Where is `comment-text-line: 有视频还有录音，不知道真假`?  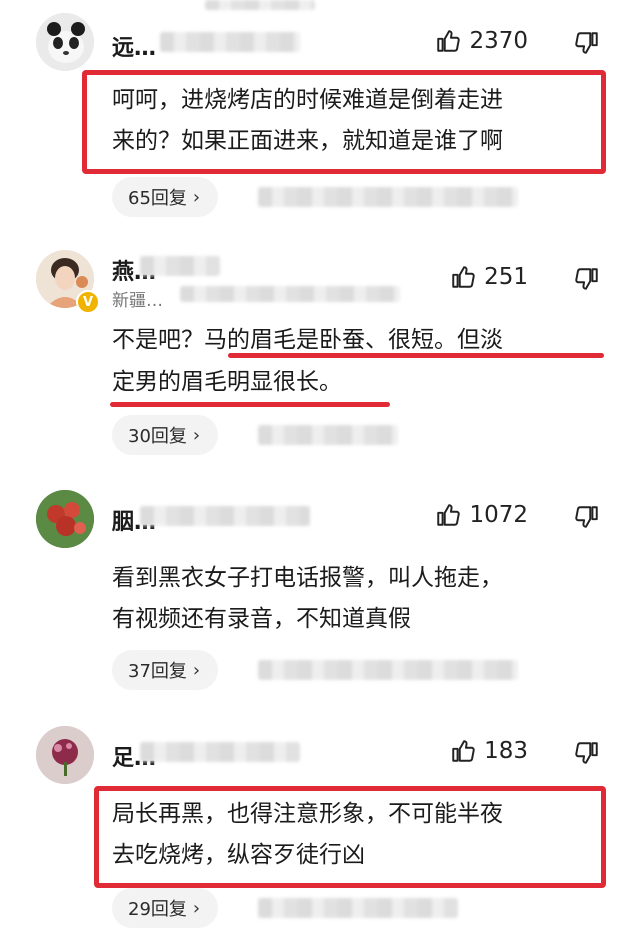 comment-text-line: 有视频还有录音，不知道真假 is located at coordinates (261, 619).